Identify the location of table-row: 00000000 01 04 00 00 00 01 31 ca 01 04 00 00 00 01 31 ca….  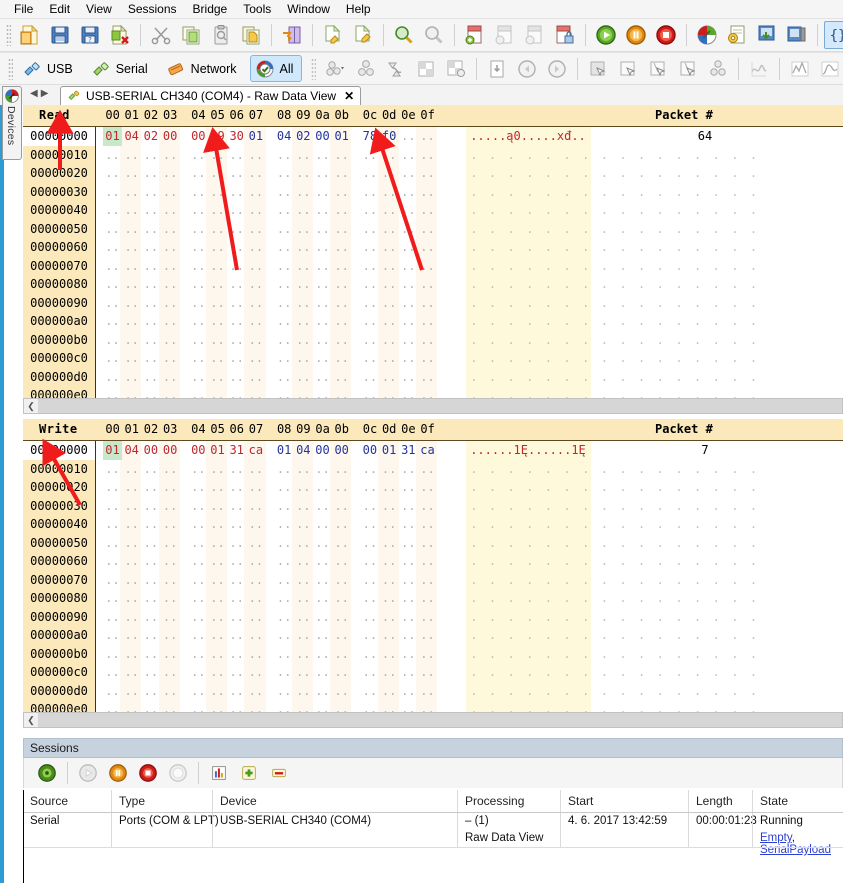
(433, 450).